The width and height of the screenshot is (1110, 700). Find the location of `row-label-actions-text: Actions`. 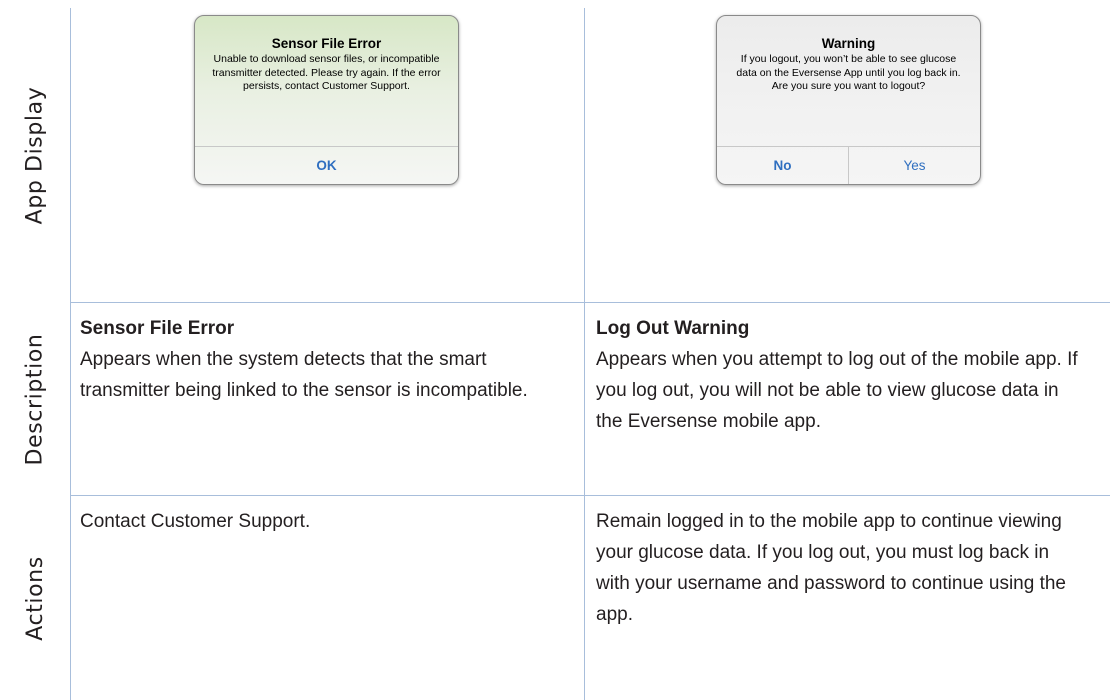

row-label-actions-text: Actions is located at coordinates (35, 598).